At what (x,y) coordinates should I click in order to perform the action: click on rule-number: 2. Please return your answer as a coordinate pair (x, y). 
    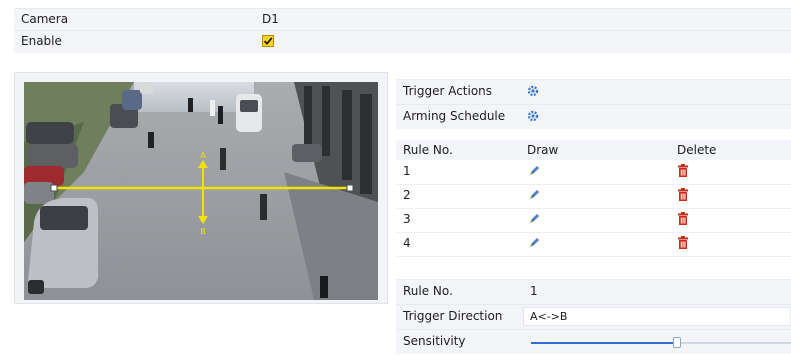
    Looking at the image, I should click on (407, 195).